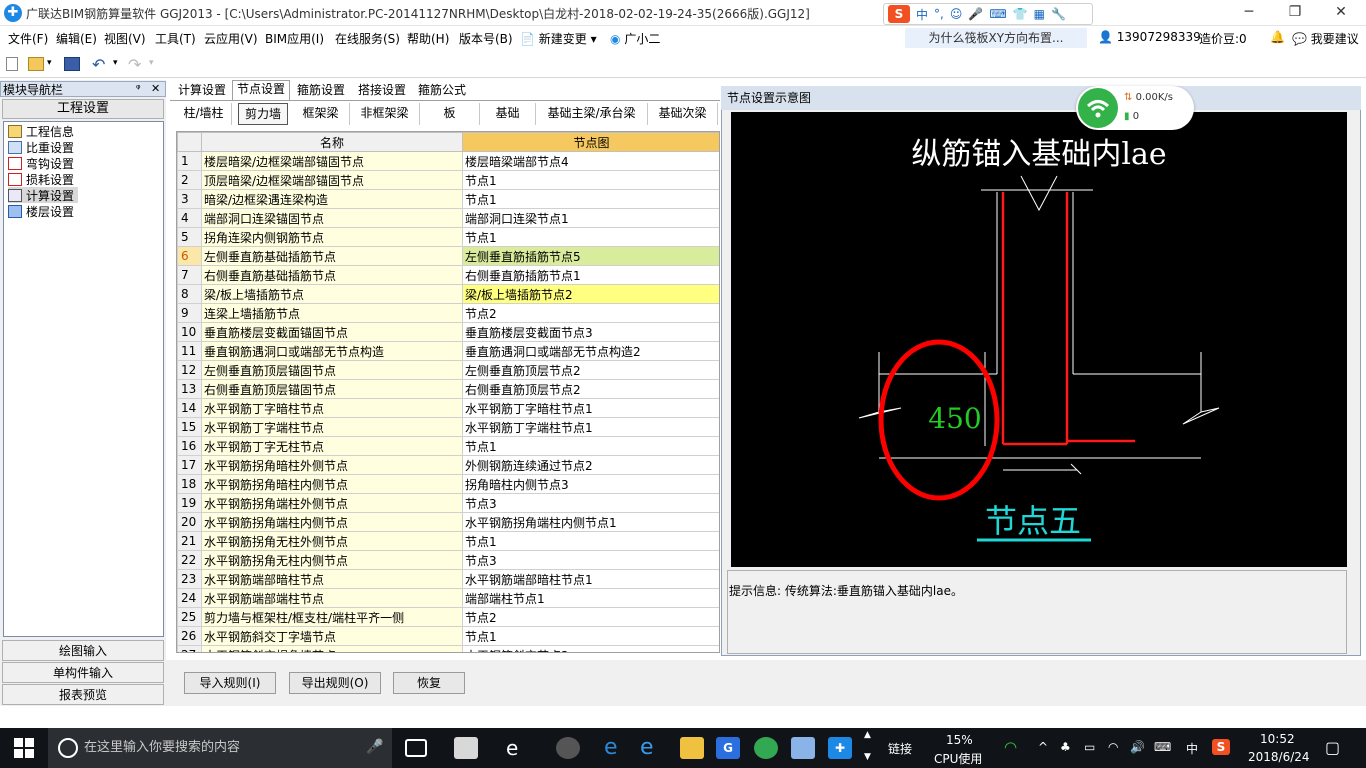  Describe the element at coordinates (155, 88) in the screenshot. I see `panel-close-icon: ✕` at that location.